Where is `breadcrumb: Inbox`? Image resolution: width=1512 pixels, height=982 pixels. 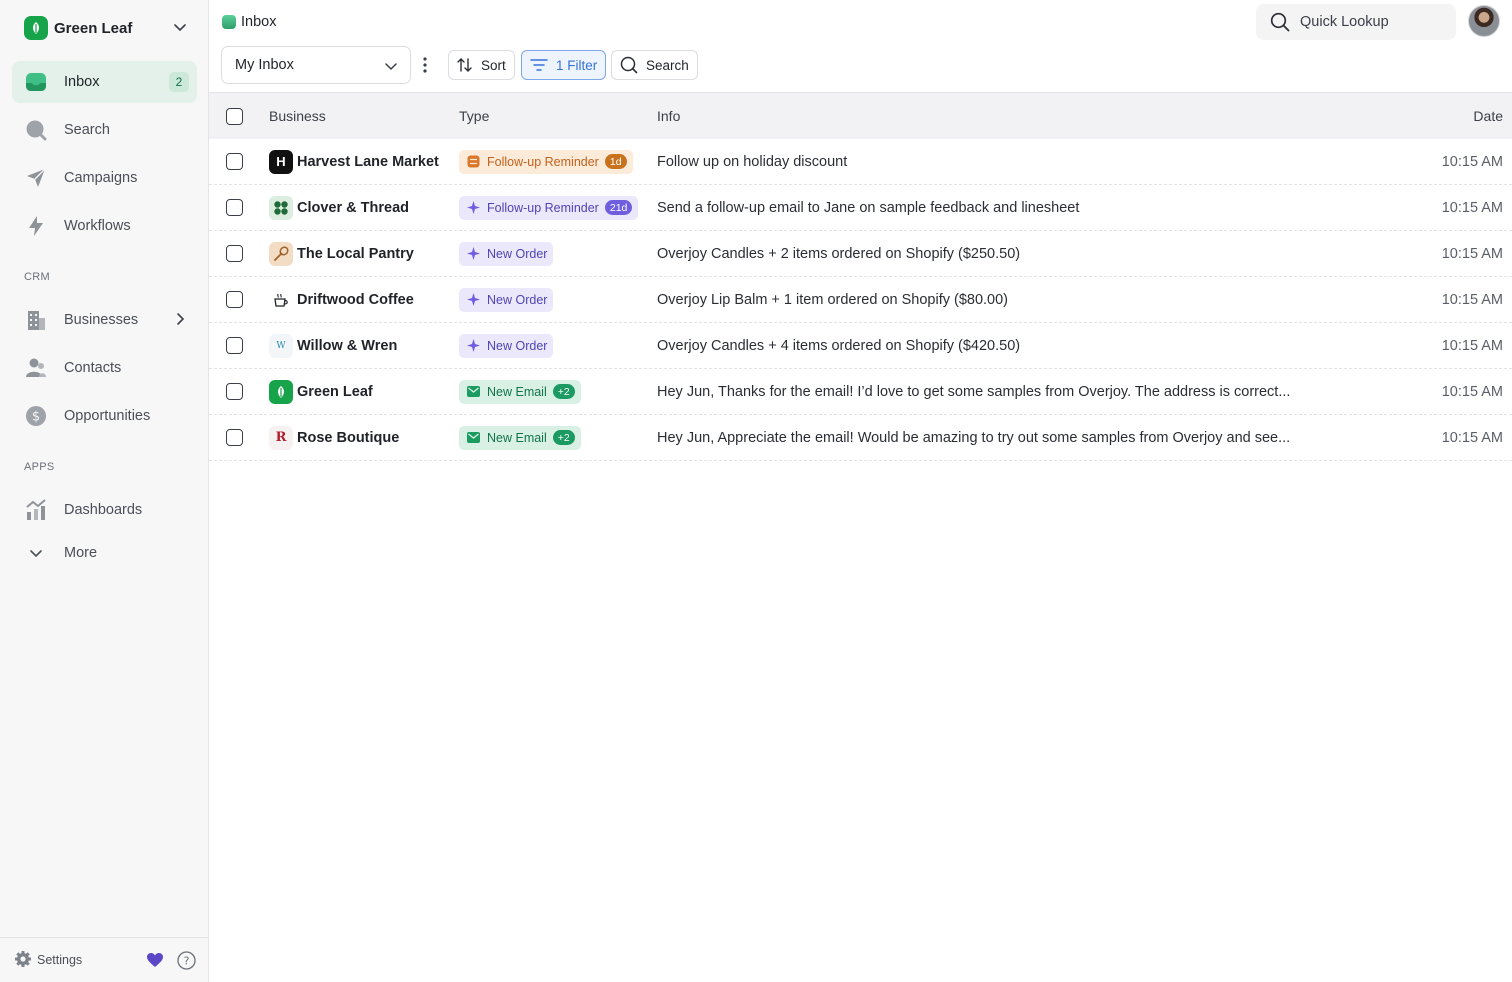
breadcrumb: Inbox is located at coordinates (249, 22).